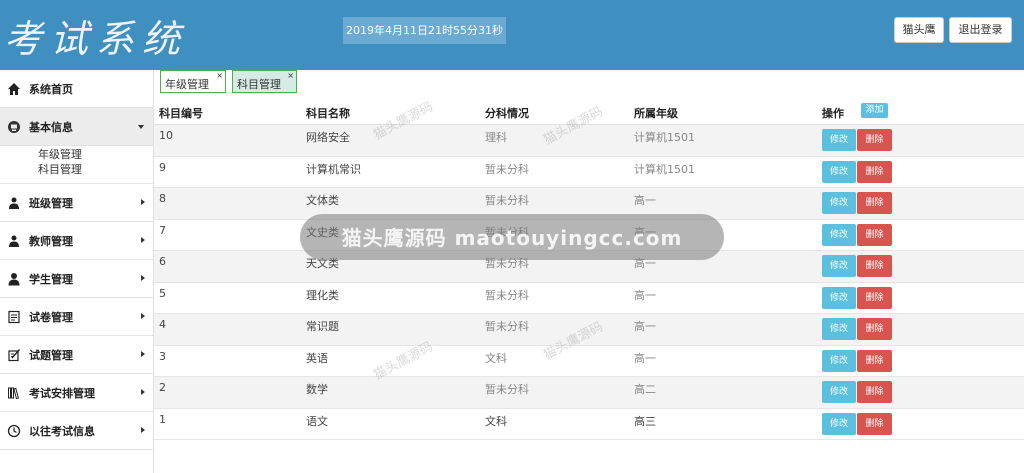 The width and height of the screenshot is (1024, 473). What do you see at coordinates (833, 113) in the screenshot?
I see `header-actions: 操作` at bounding box center [833, 113].